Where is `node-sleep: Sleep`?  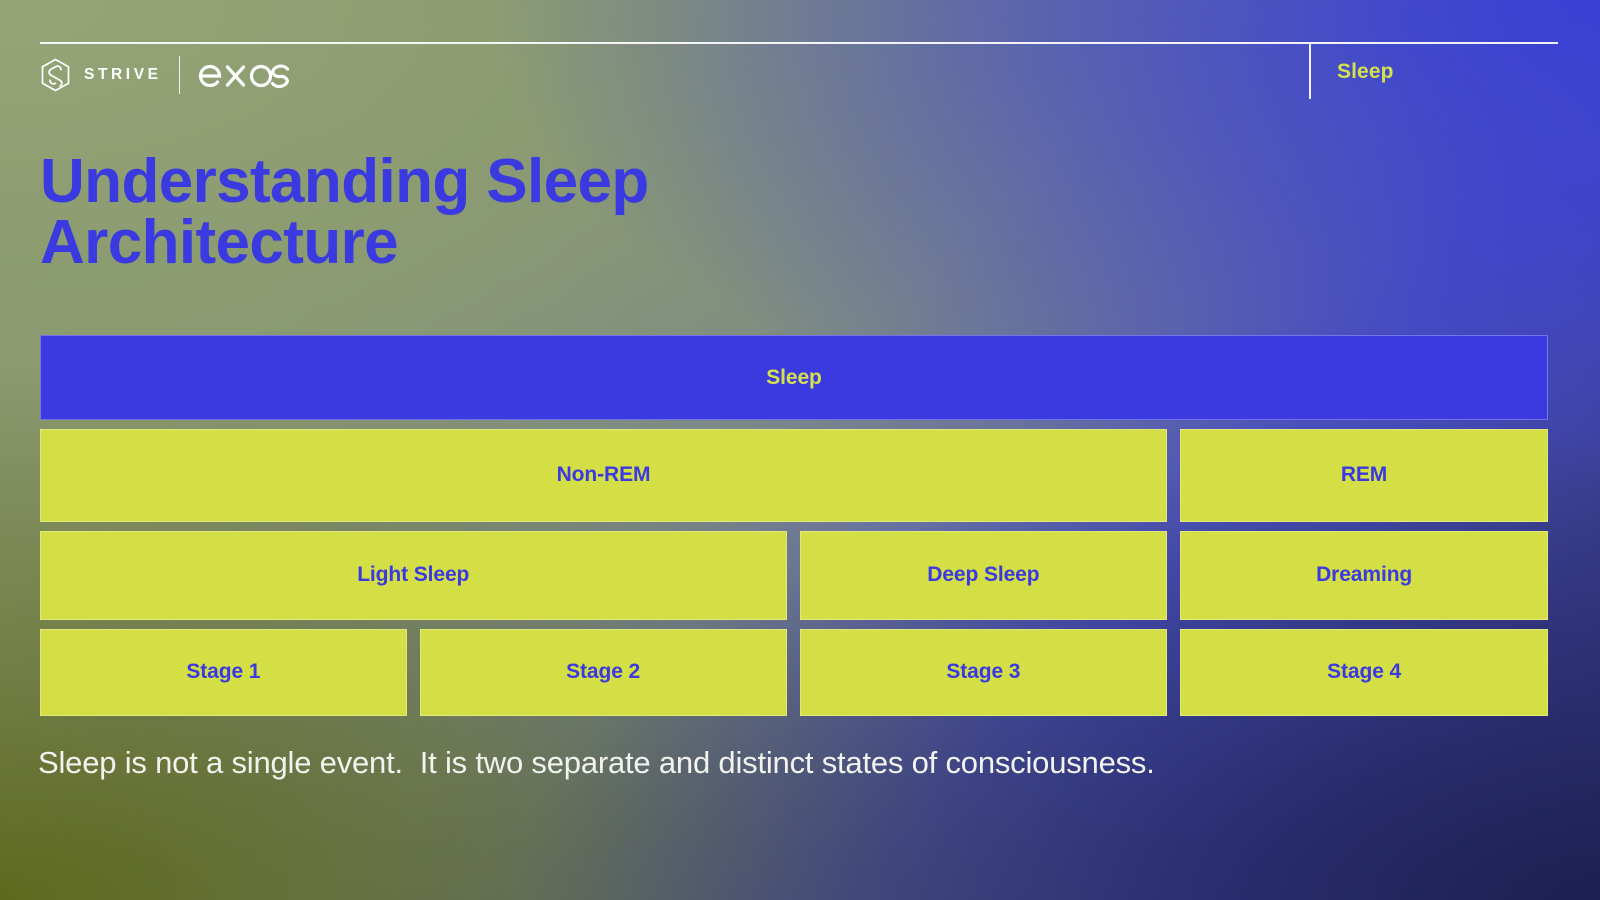 node-sleep: Sleep is located at coordinates (794, 378).